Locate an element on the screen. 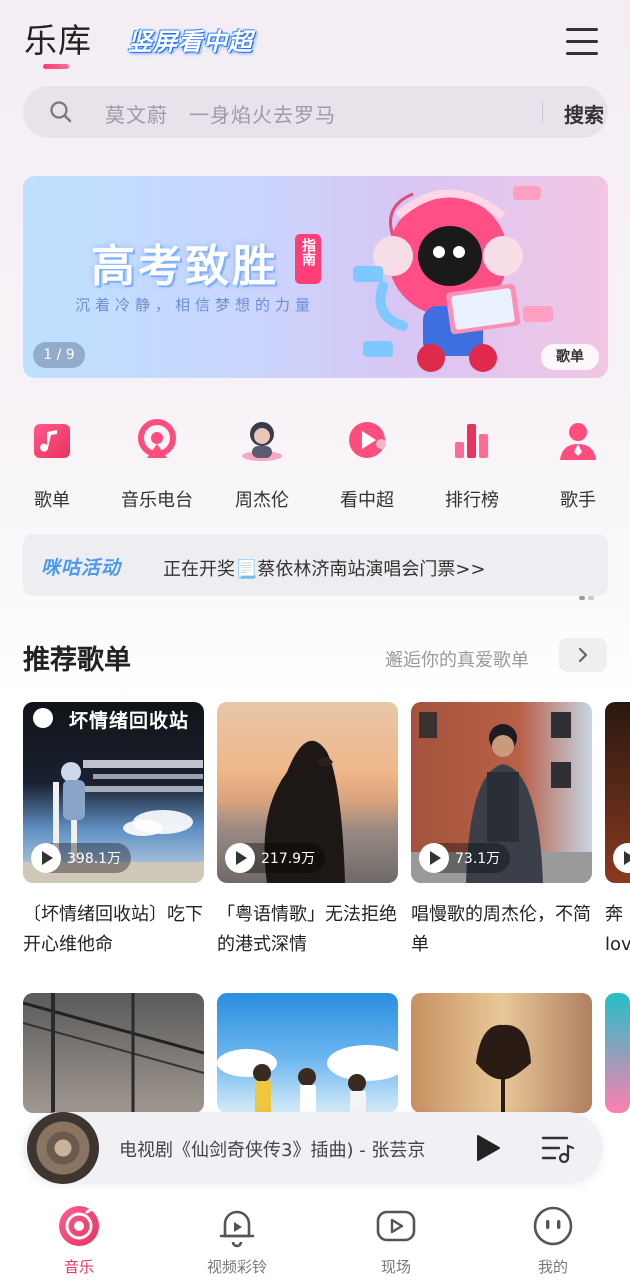 This screenshot has width=630, height=1280. playlist-cover: 217.9万 is located at coordinates (307, 792).